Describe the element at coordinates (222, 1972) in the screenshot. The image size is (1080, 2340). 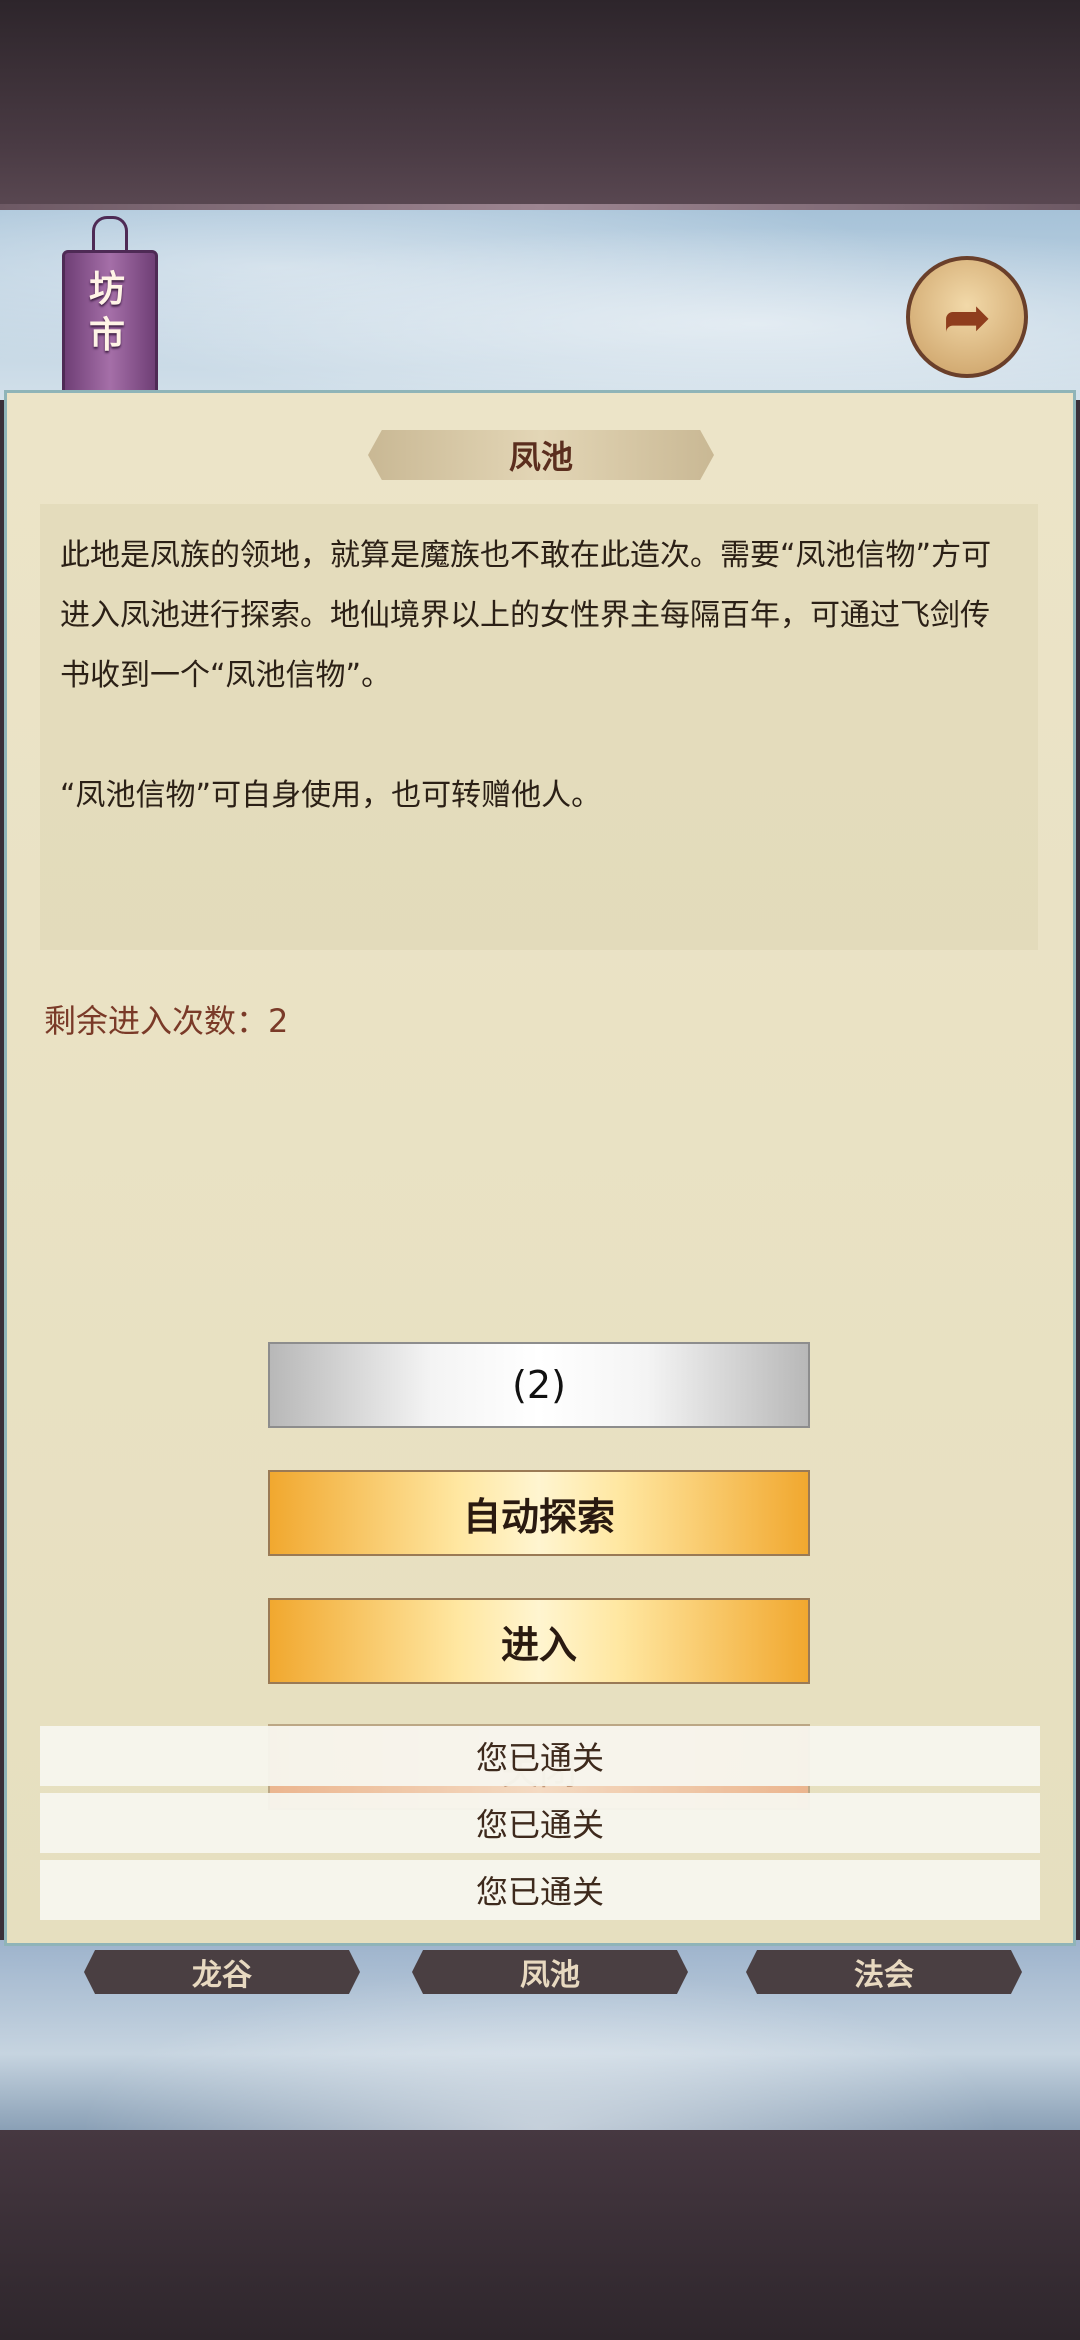
I see `tab-dragon-valley: 龙谷` at that location.